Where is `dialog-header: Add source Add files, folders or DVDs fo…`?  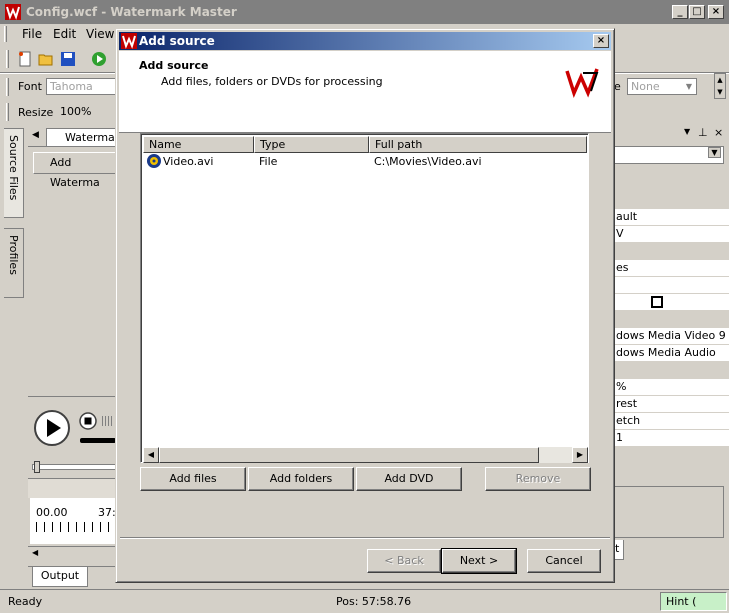
dialog-header: Add source Add files, folders or DVDs fo… is located at coordinates (365, 92).